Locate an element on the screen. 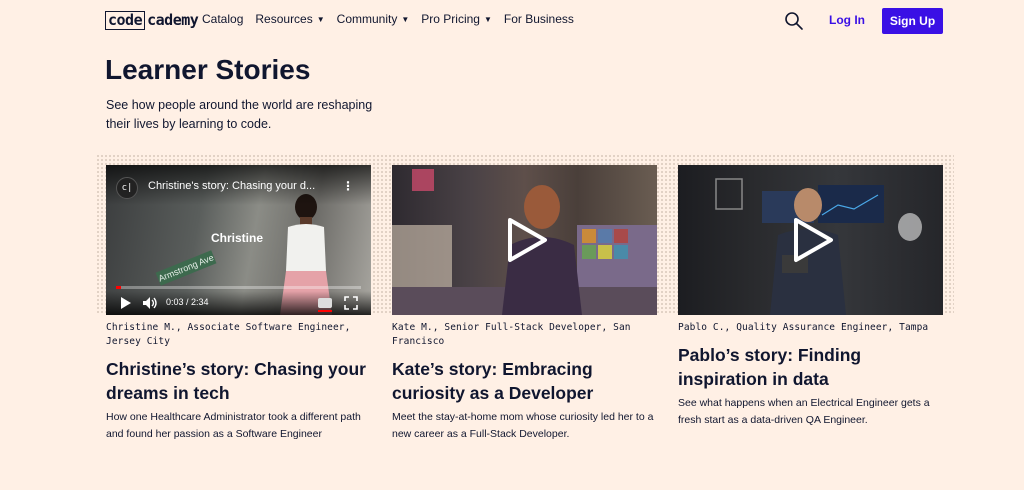  login-link: Log In is located at coordinates (847, 20).